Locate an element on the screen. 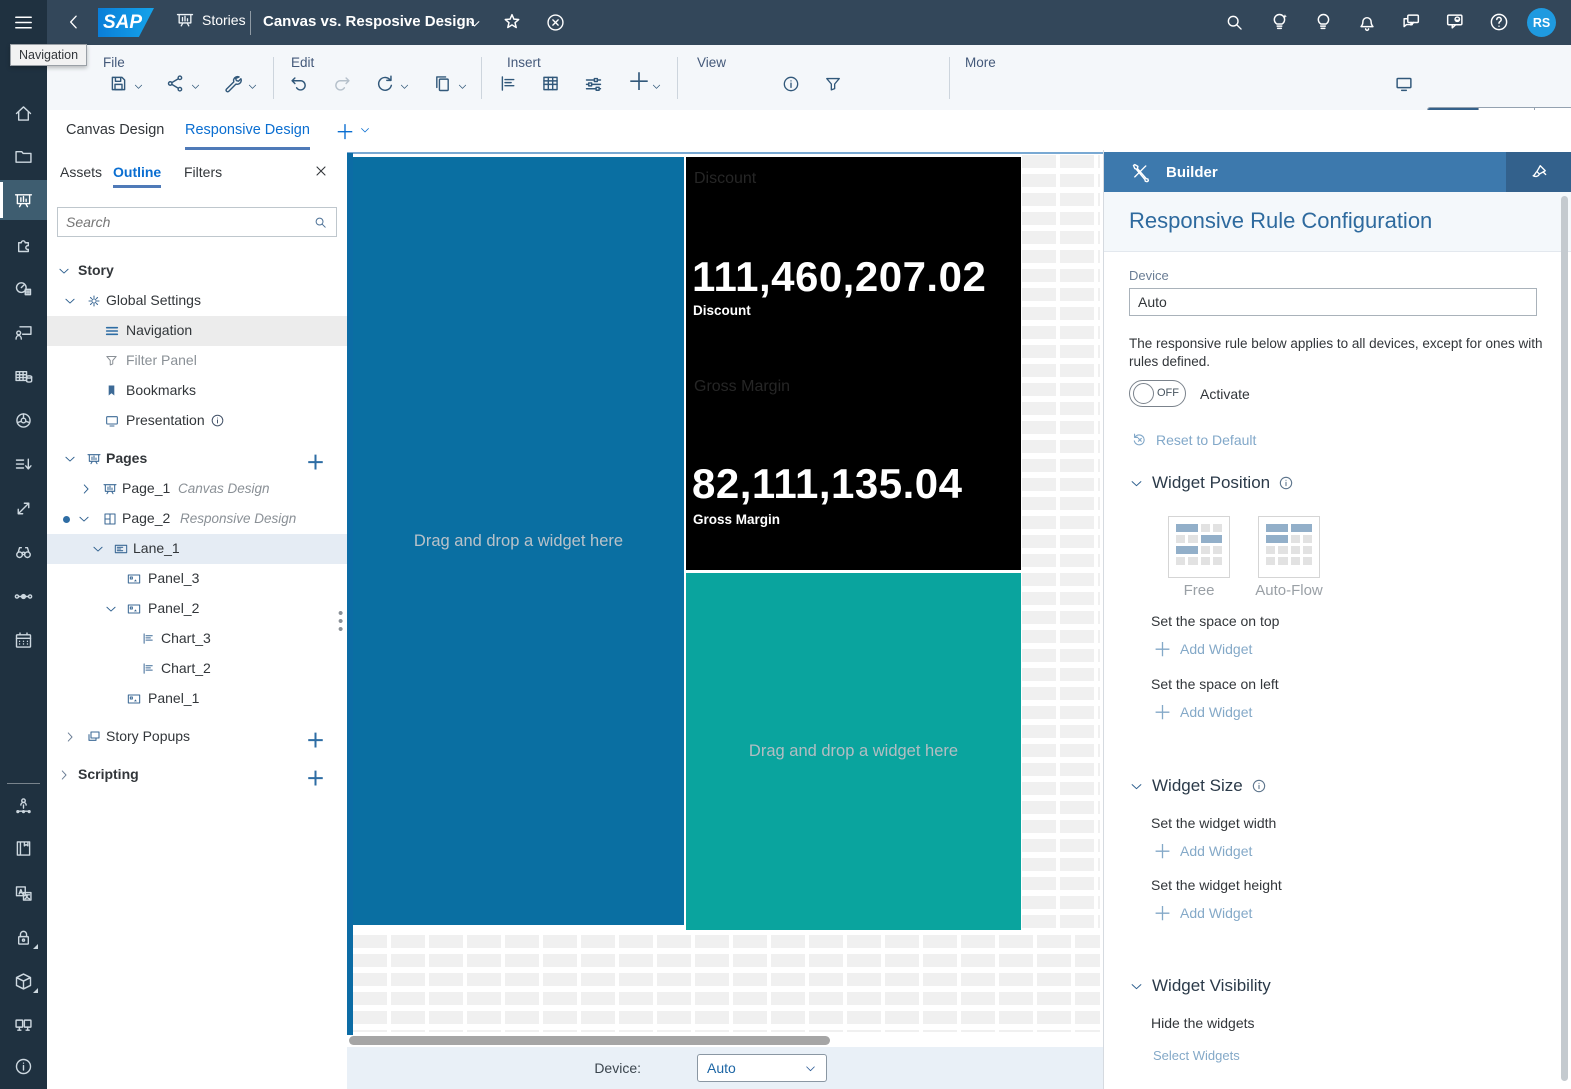  tab-canvas-design: Canvas Design is located at coordinates (115, 130).